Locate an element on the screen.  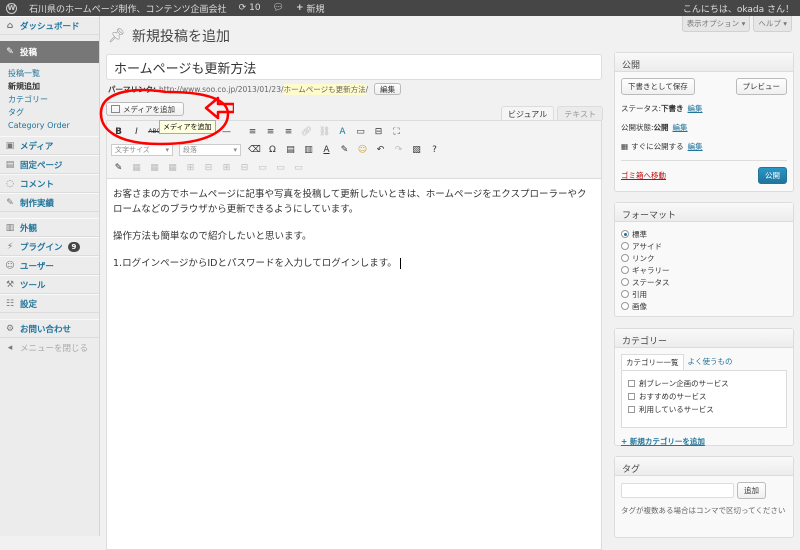
bold-icon: B is located at coordinates (118, 132).